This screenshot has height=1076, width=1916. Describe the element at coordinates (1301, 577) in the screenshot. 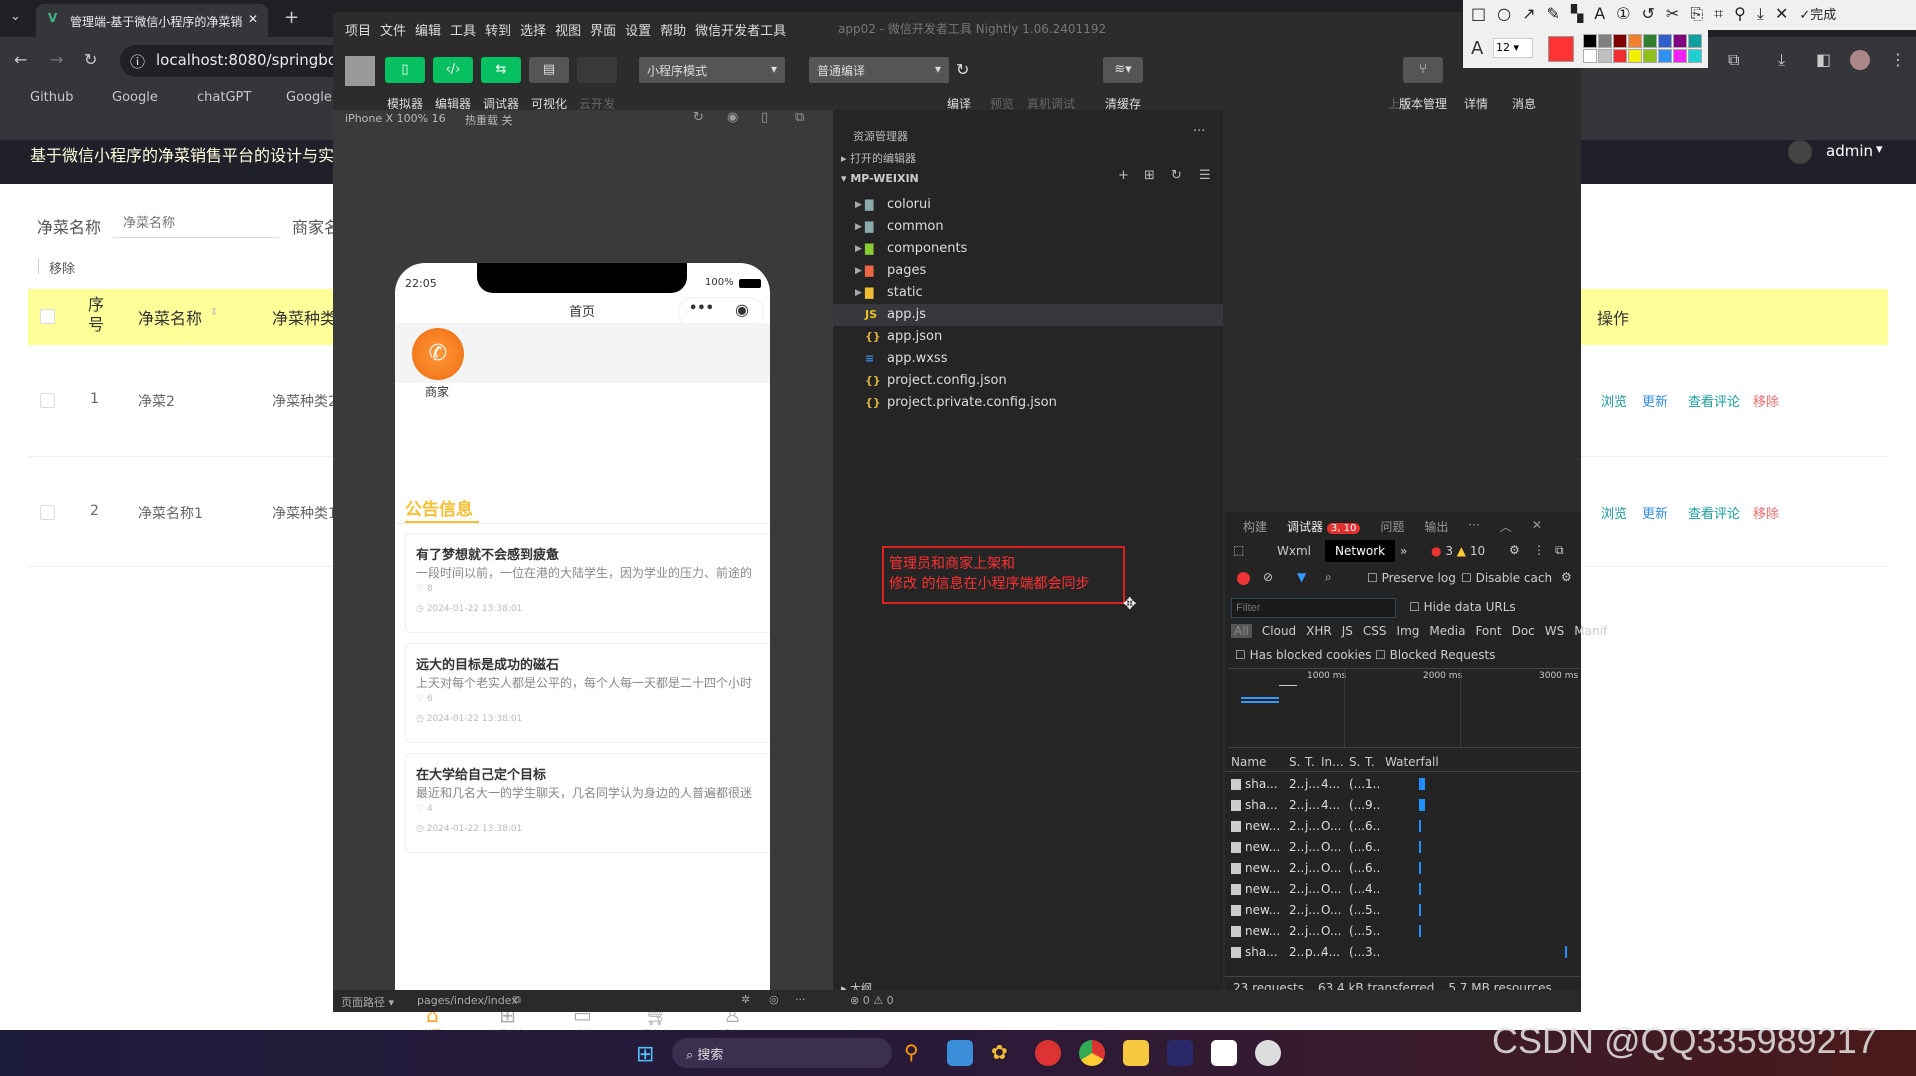

I see `filter-icon: ▼` at that location.